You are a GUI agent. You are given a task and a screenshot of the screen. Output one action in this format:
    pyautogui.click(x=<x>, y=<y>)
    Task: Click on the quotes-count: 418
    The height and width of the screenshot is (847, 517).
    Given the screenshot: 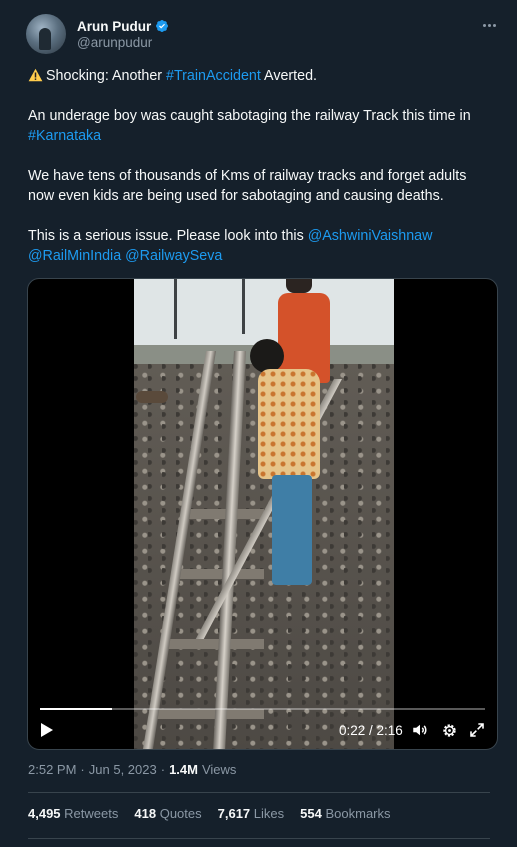 What is the action you would take?
    pyautogui.click(x=145, y=813)
    